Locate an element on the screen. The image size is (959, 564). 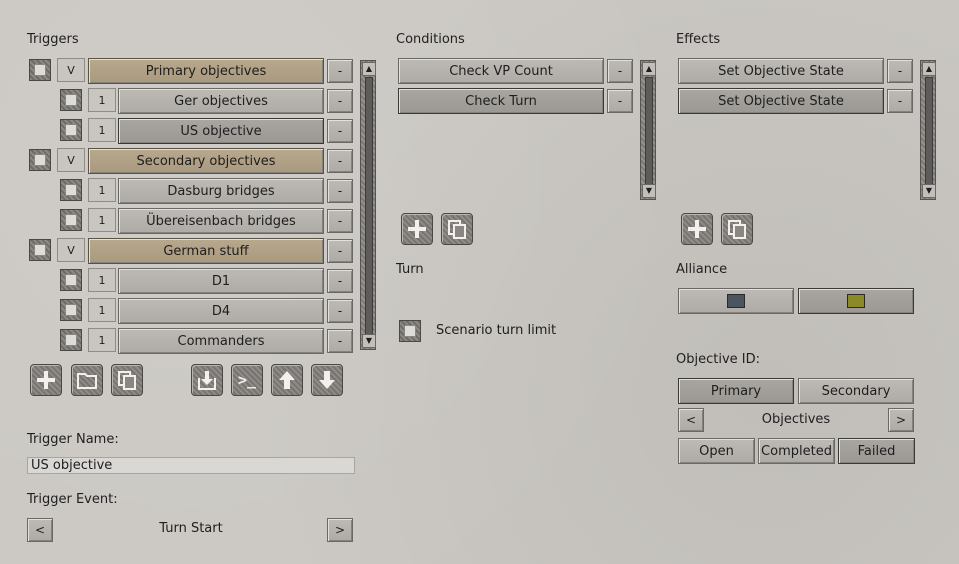
conditions-scrollbar: ▲ ▼ is located at coordinates (648, 130).